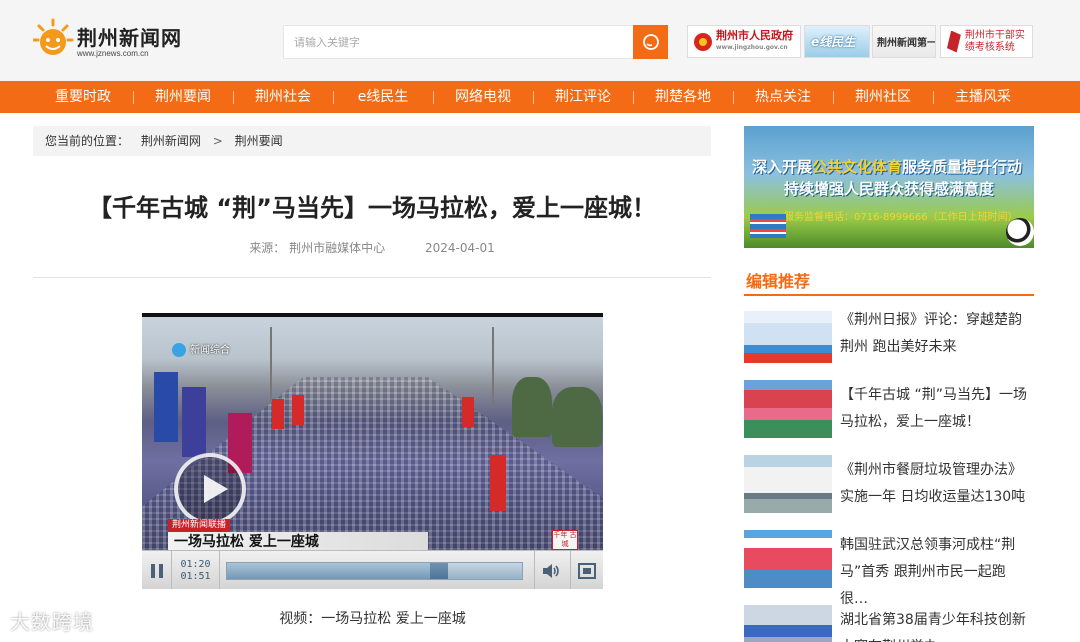 This screenshot has width=1080, height=642. I want to click on fullscreen-button, so click(586, 570).